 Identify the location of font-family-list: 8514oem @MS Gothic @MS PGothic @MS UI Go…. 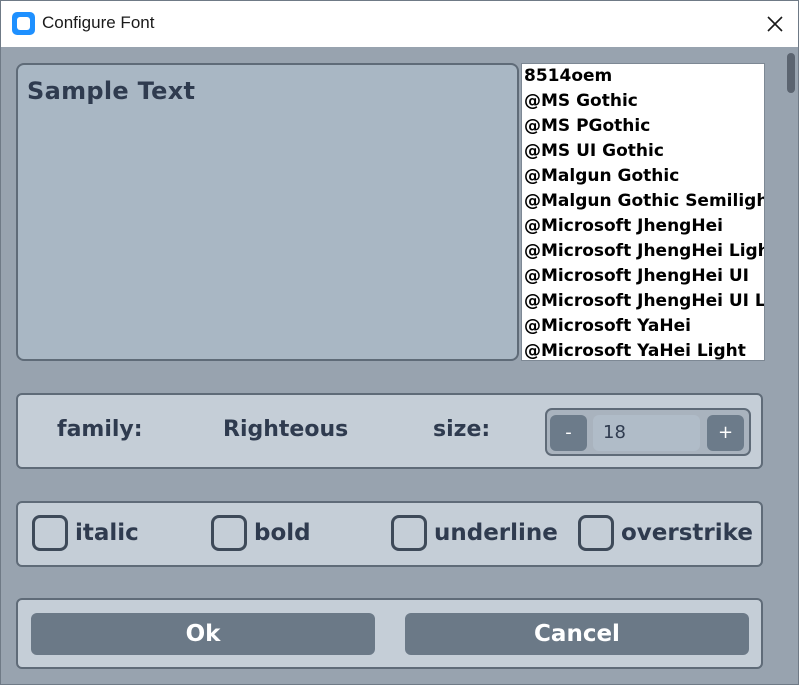
(643, 212).